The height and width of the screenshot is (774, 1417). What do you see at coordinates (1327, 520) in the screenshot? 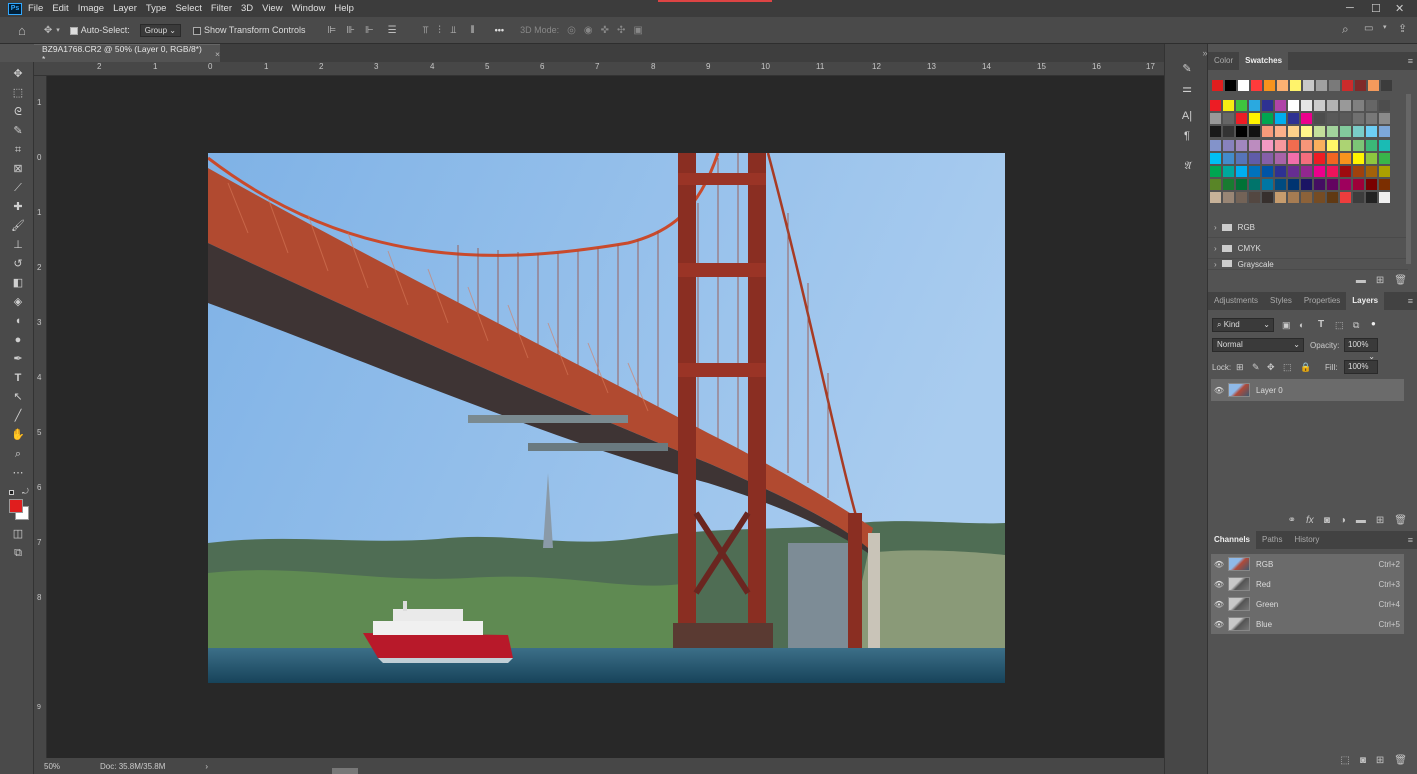
I see `add-mask-icon: ◙` at bounding box center [1327, 520].